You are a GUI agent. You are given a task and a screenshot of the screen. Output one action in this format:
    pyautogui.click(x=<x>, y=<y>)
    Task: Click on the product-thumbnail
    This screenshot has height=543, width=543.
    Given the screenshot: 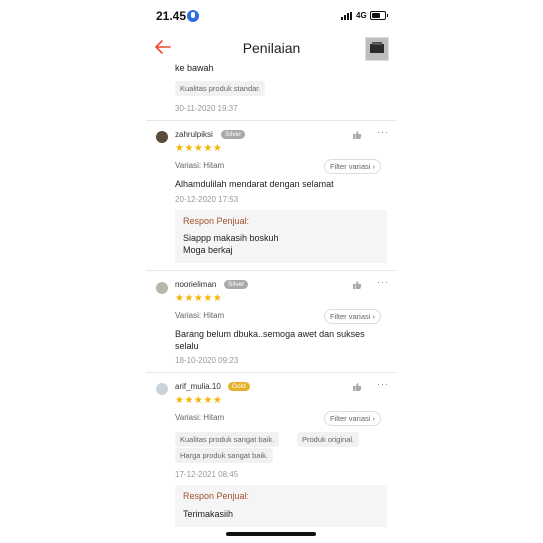 What is the action you would take?
    pyautogui.click(x=377, y=49)
    